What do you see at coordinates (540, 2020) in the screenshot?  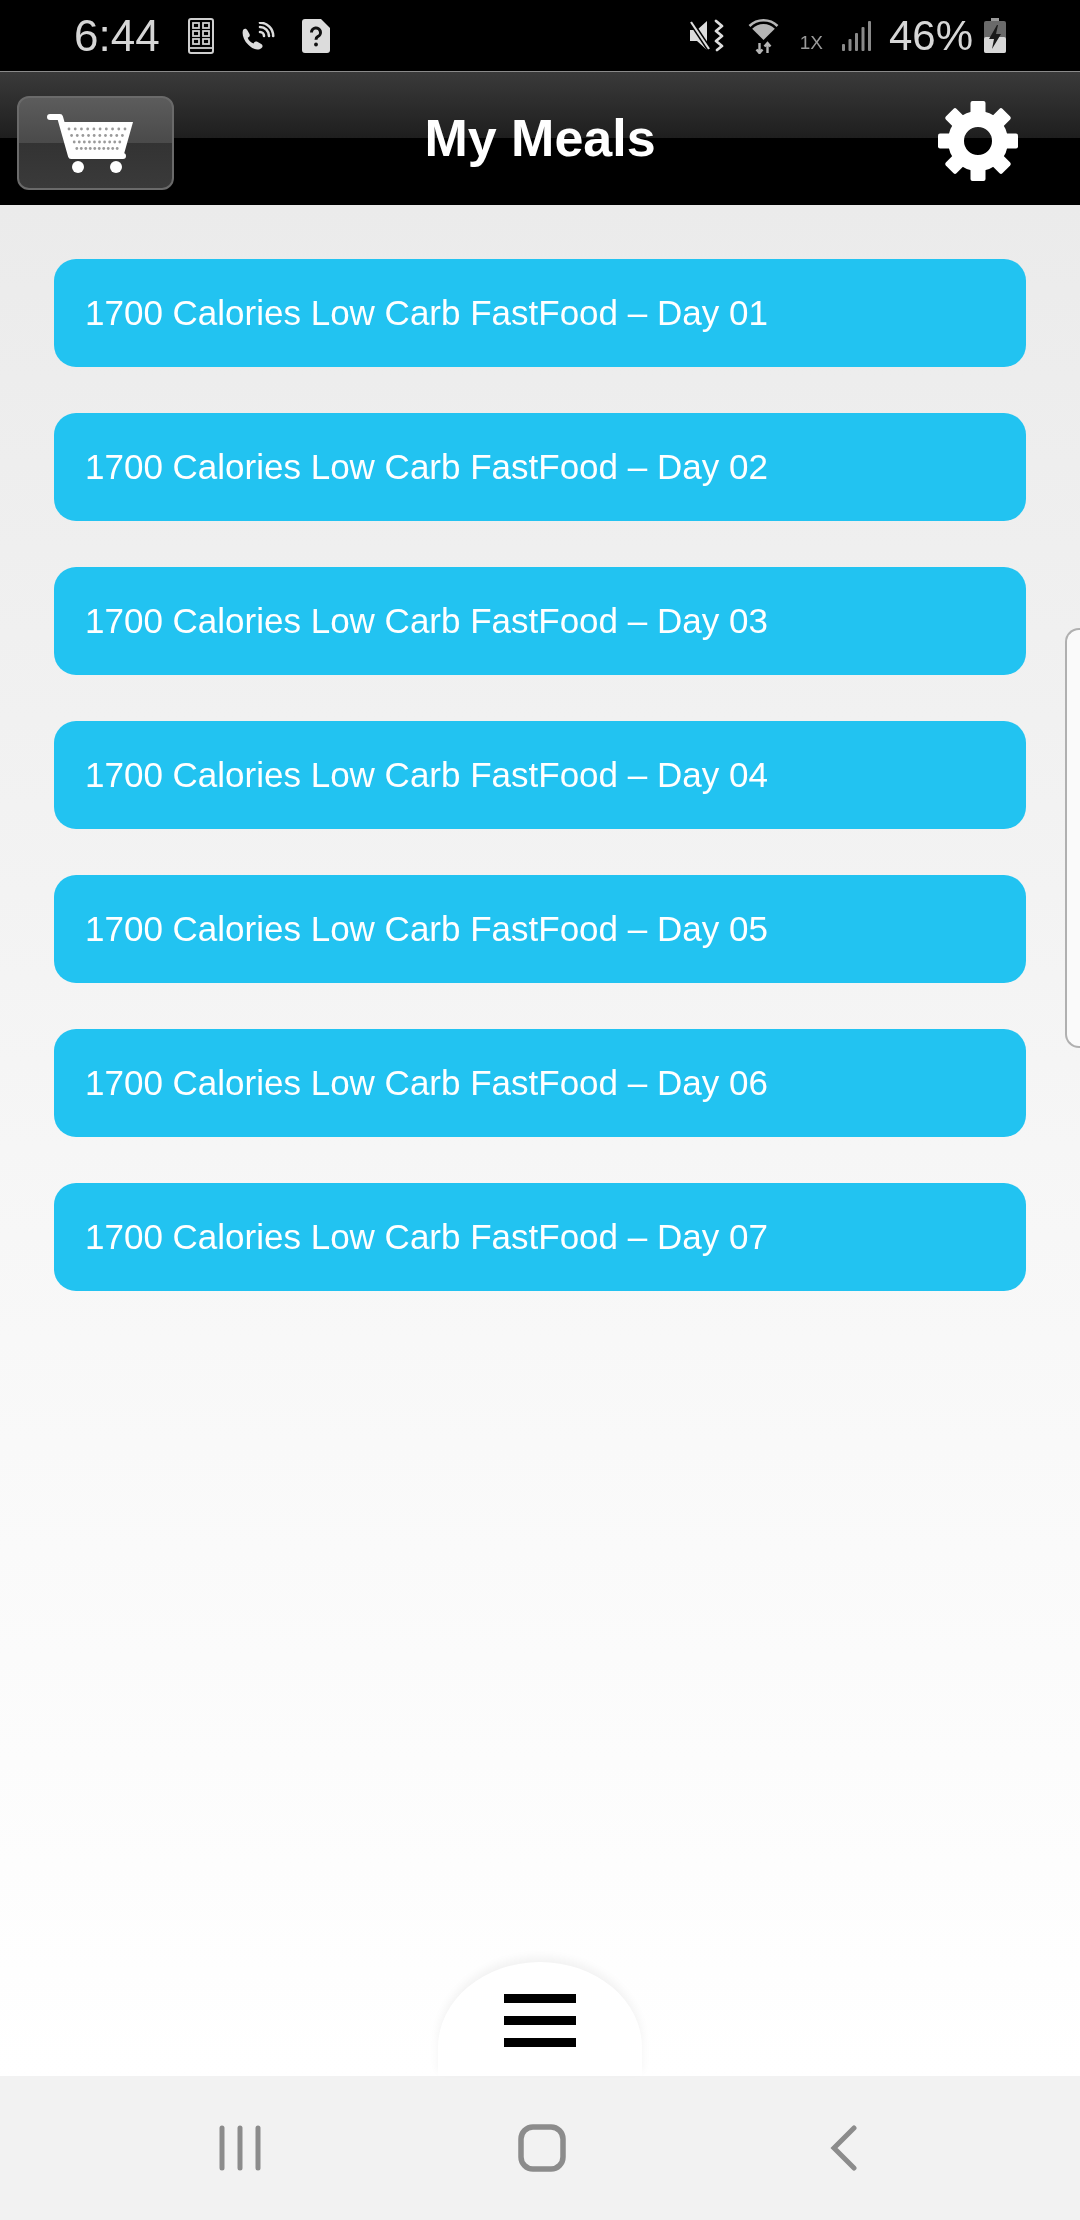 I see `menu-icon` at bounding box center [540, 2020].